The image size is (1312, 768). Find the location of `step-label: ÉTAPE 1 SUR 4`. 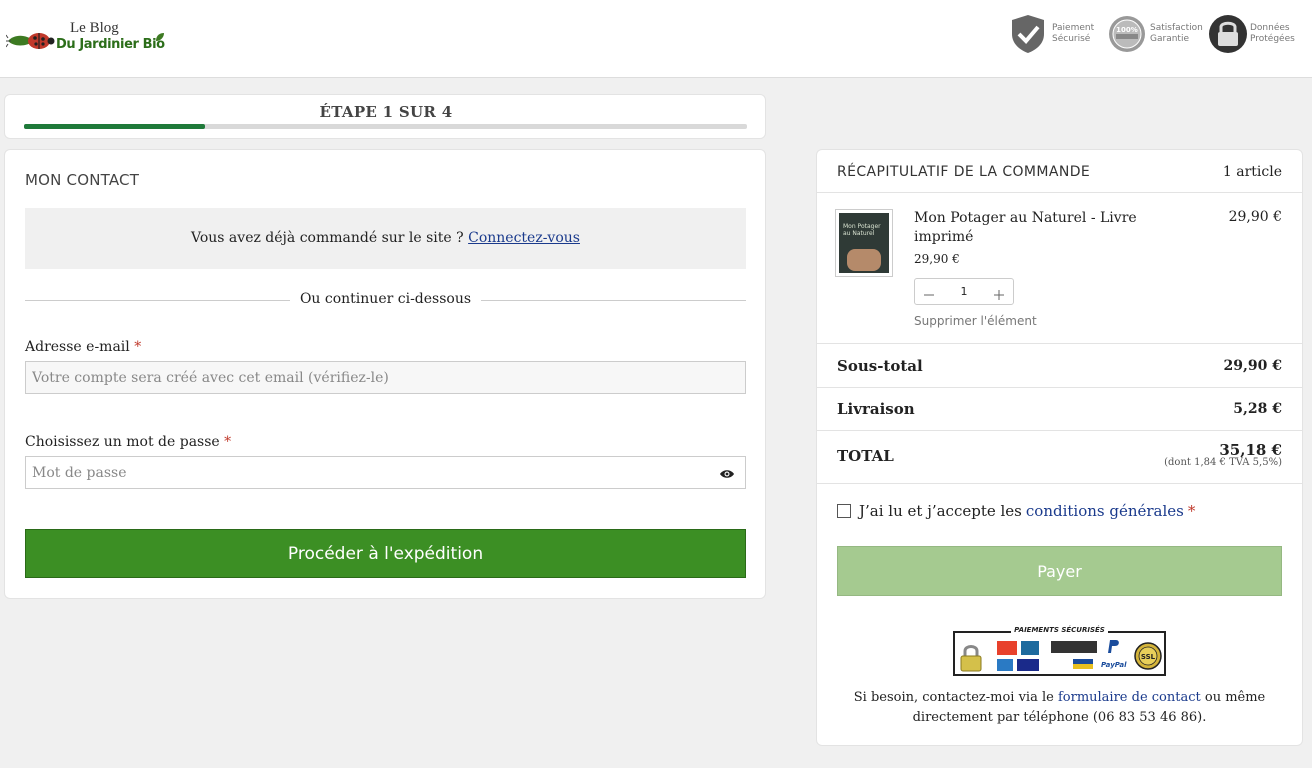

step-label: ÉTAPE 1 SUR 4 is located at coordinates (386, 112).